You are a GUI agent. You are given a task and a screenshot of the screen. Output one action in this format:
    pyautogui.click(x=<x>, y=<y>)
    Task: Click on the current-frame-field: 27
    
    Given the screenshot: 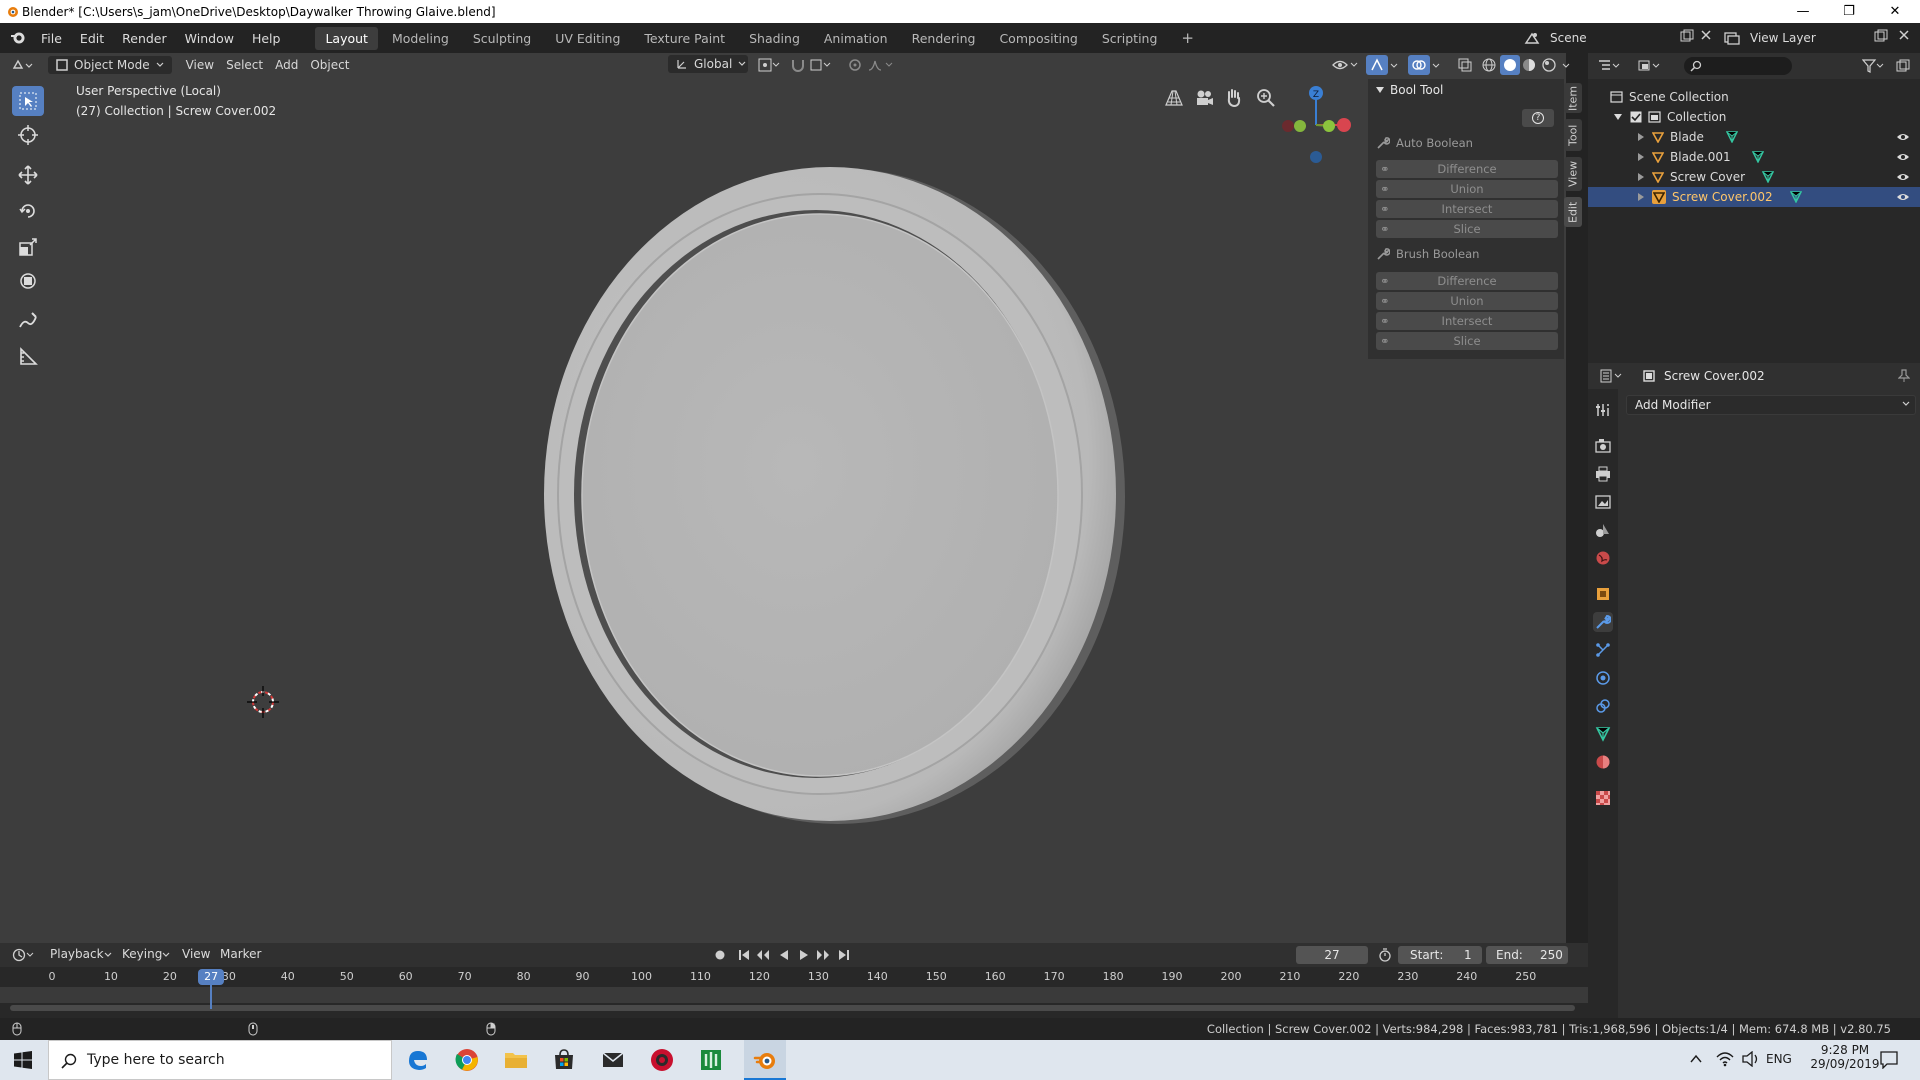 What is the action you would take?
    pyautogui.click(x=1332, y=955)
    